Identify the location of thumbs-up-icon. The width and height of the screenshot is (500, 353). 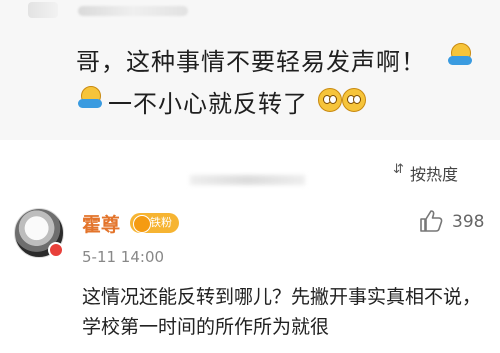
(431, 221).